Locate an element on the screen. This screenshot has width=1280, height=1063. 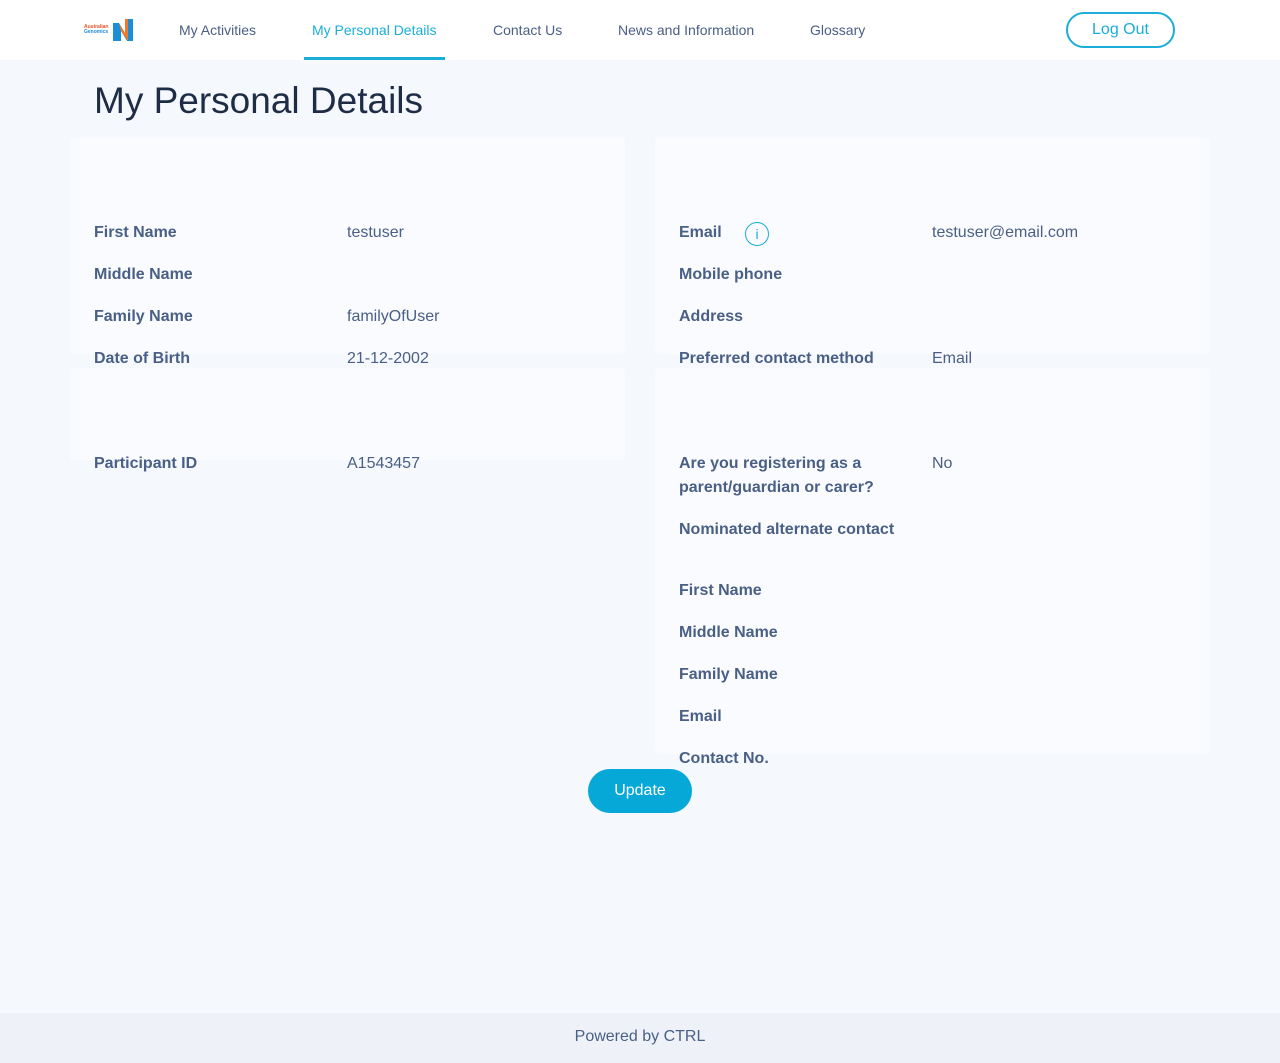
email-value: testuser@email.com is located at coordinates (1005, 232).